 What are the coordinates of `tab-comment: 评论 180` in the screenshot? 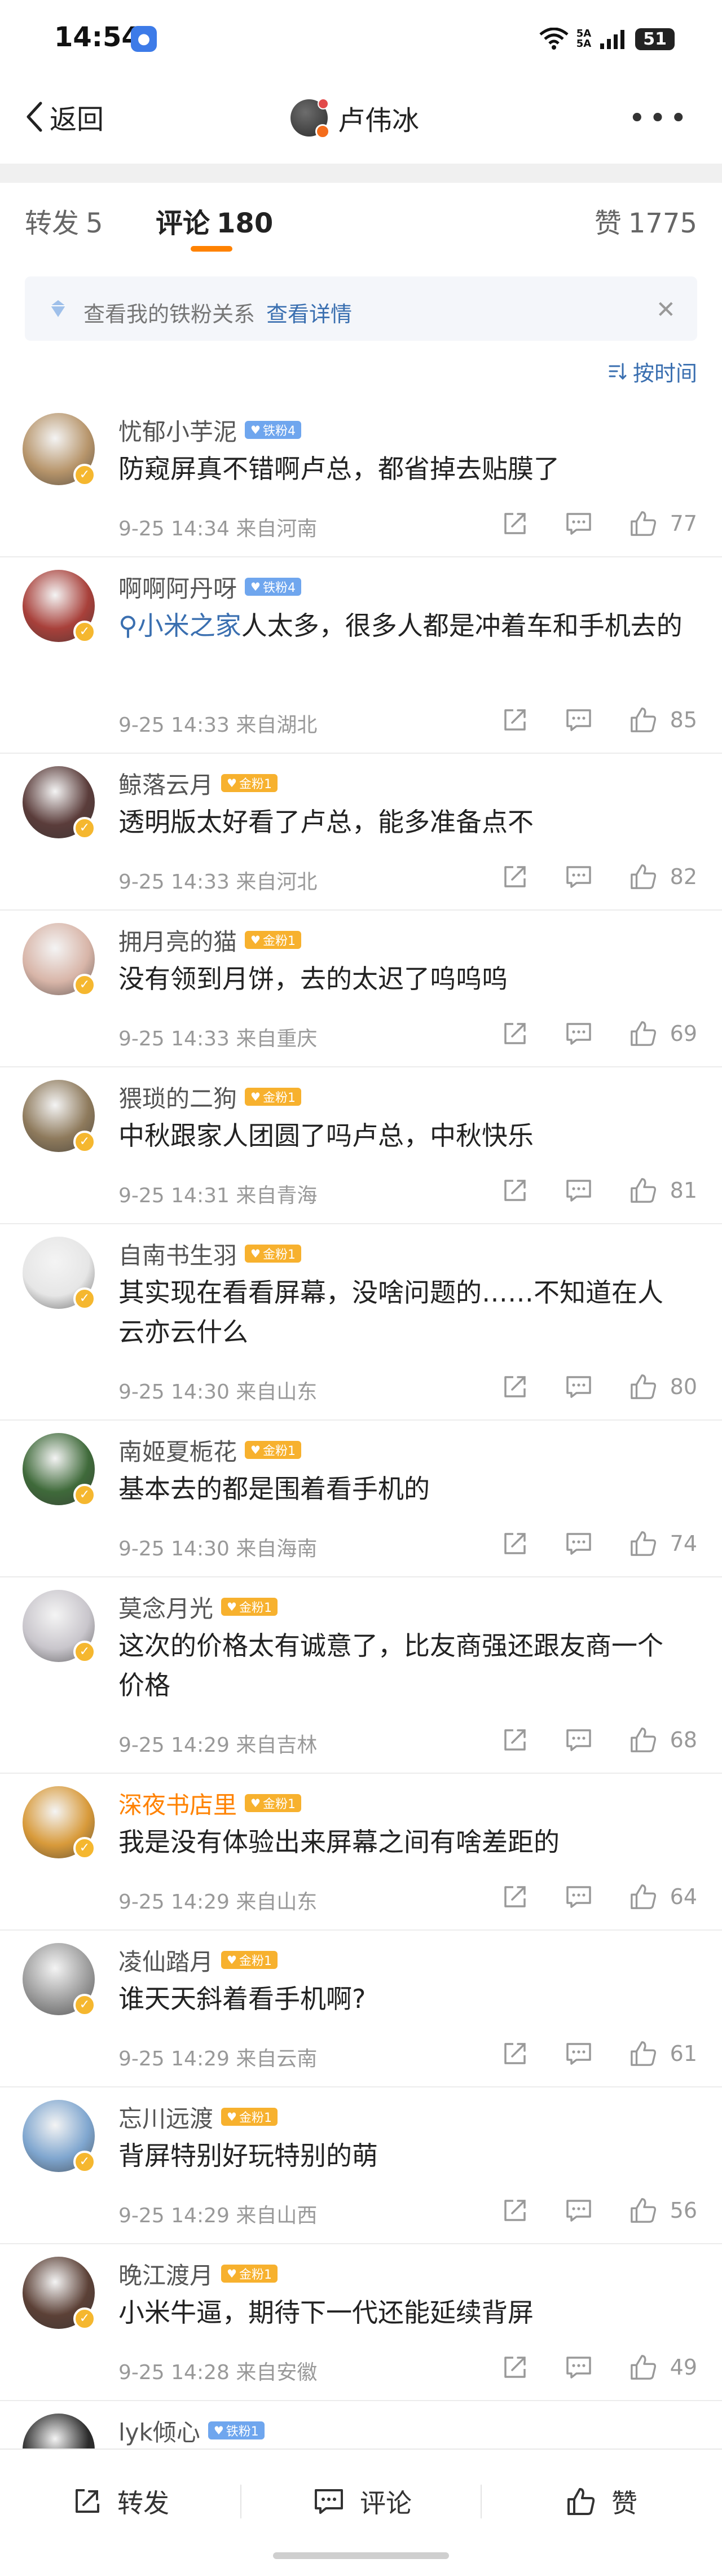 It's located at (214, 220).